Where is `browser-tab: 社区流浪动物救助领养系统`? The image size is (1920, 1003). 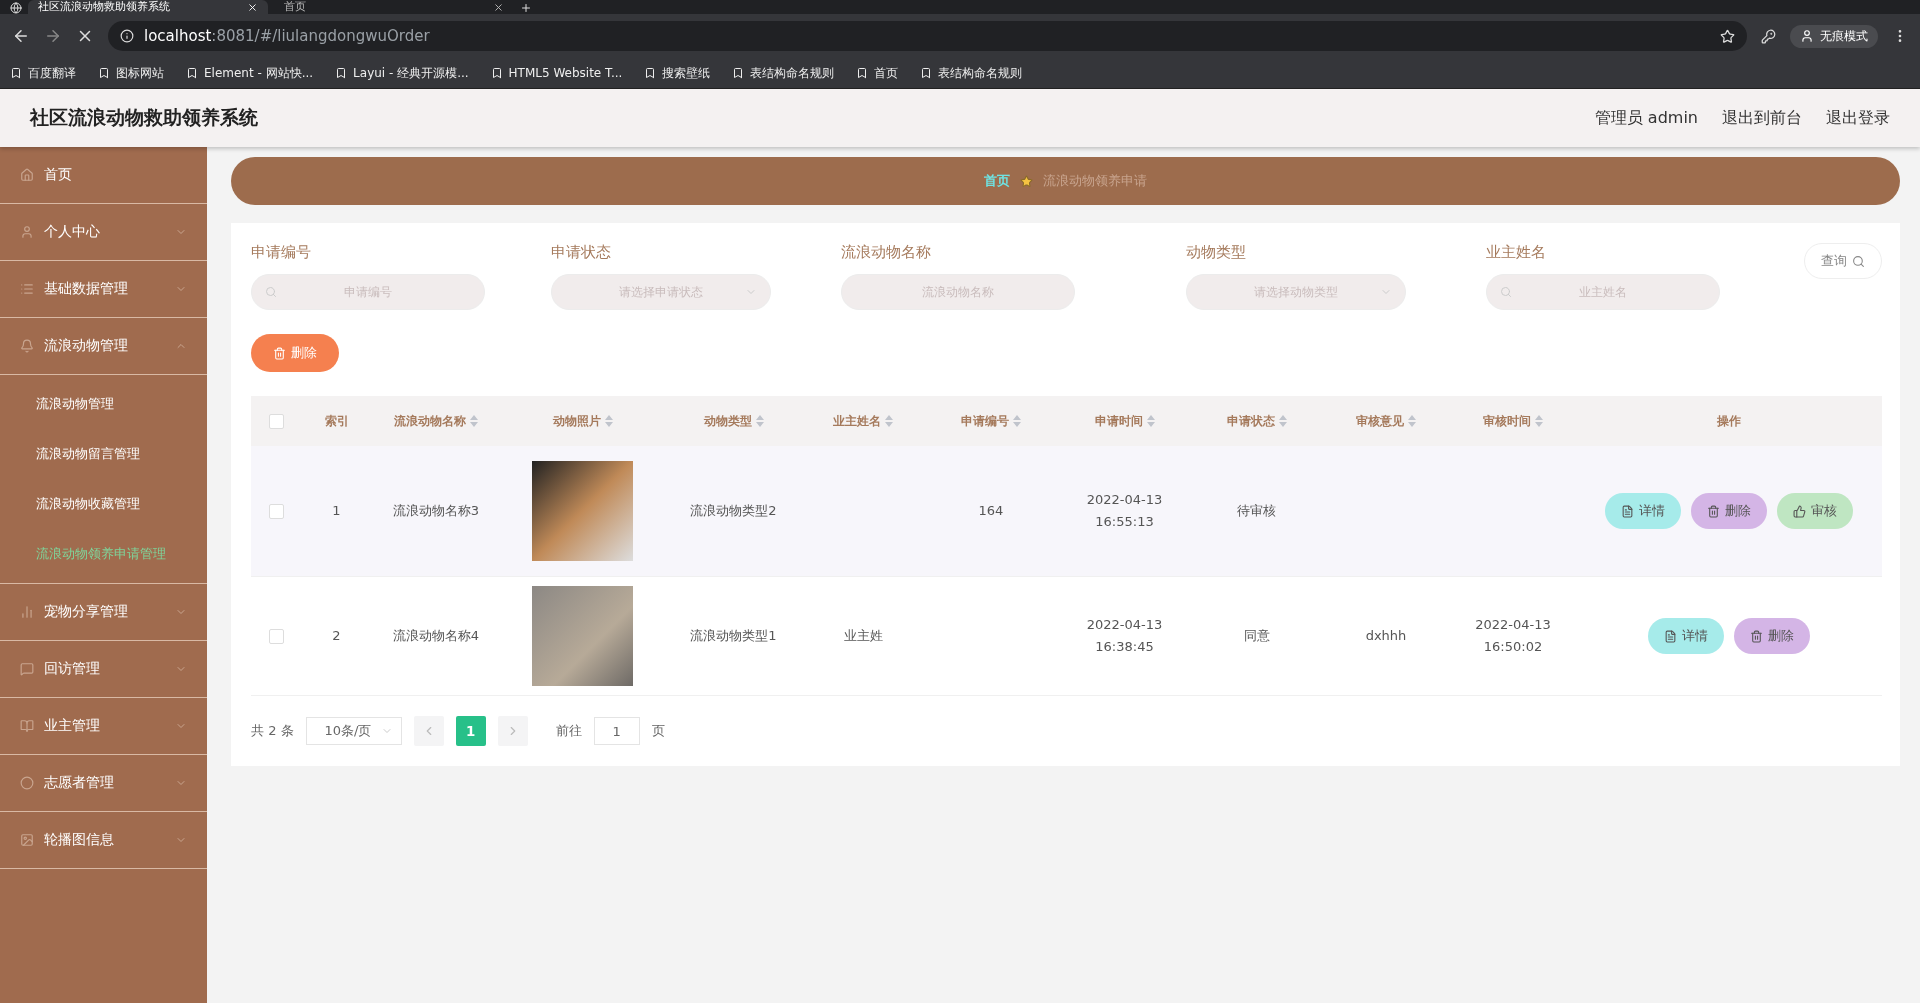
browser-tab: 社区流浪动物救助领养系统 is located at coordinates (148, 7).